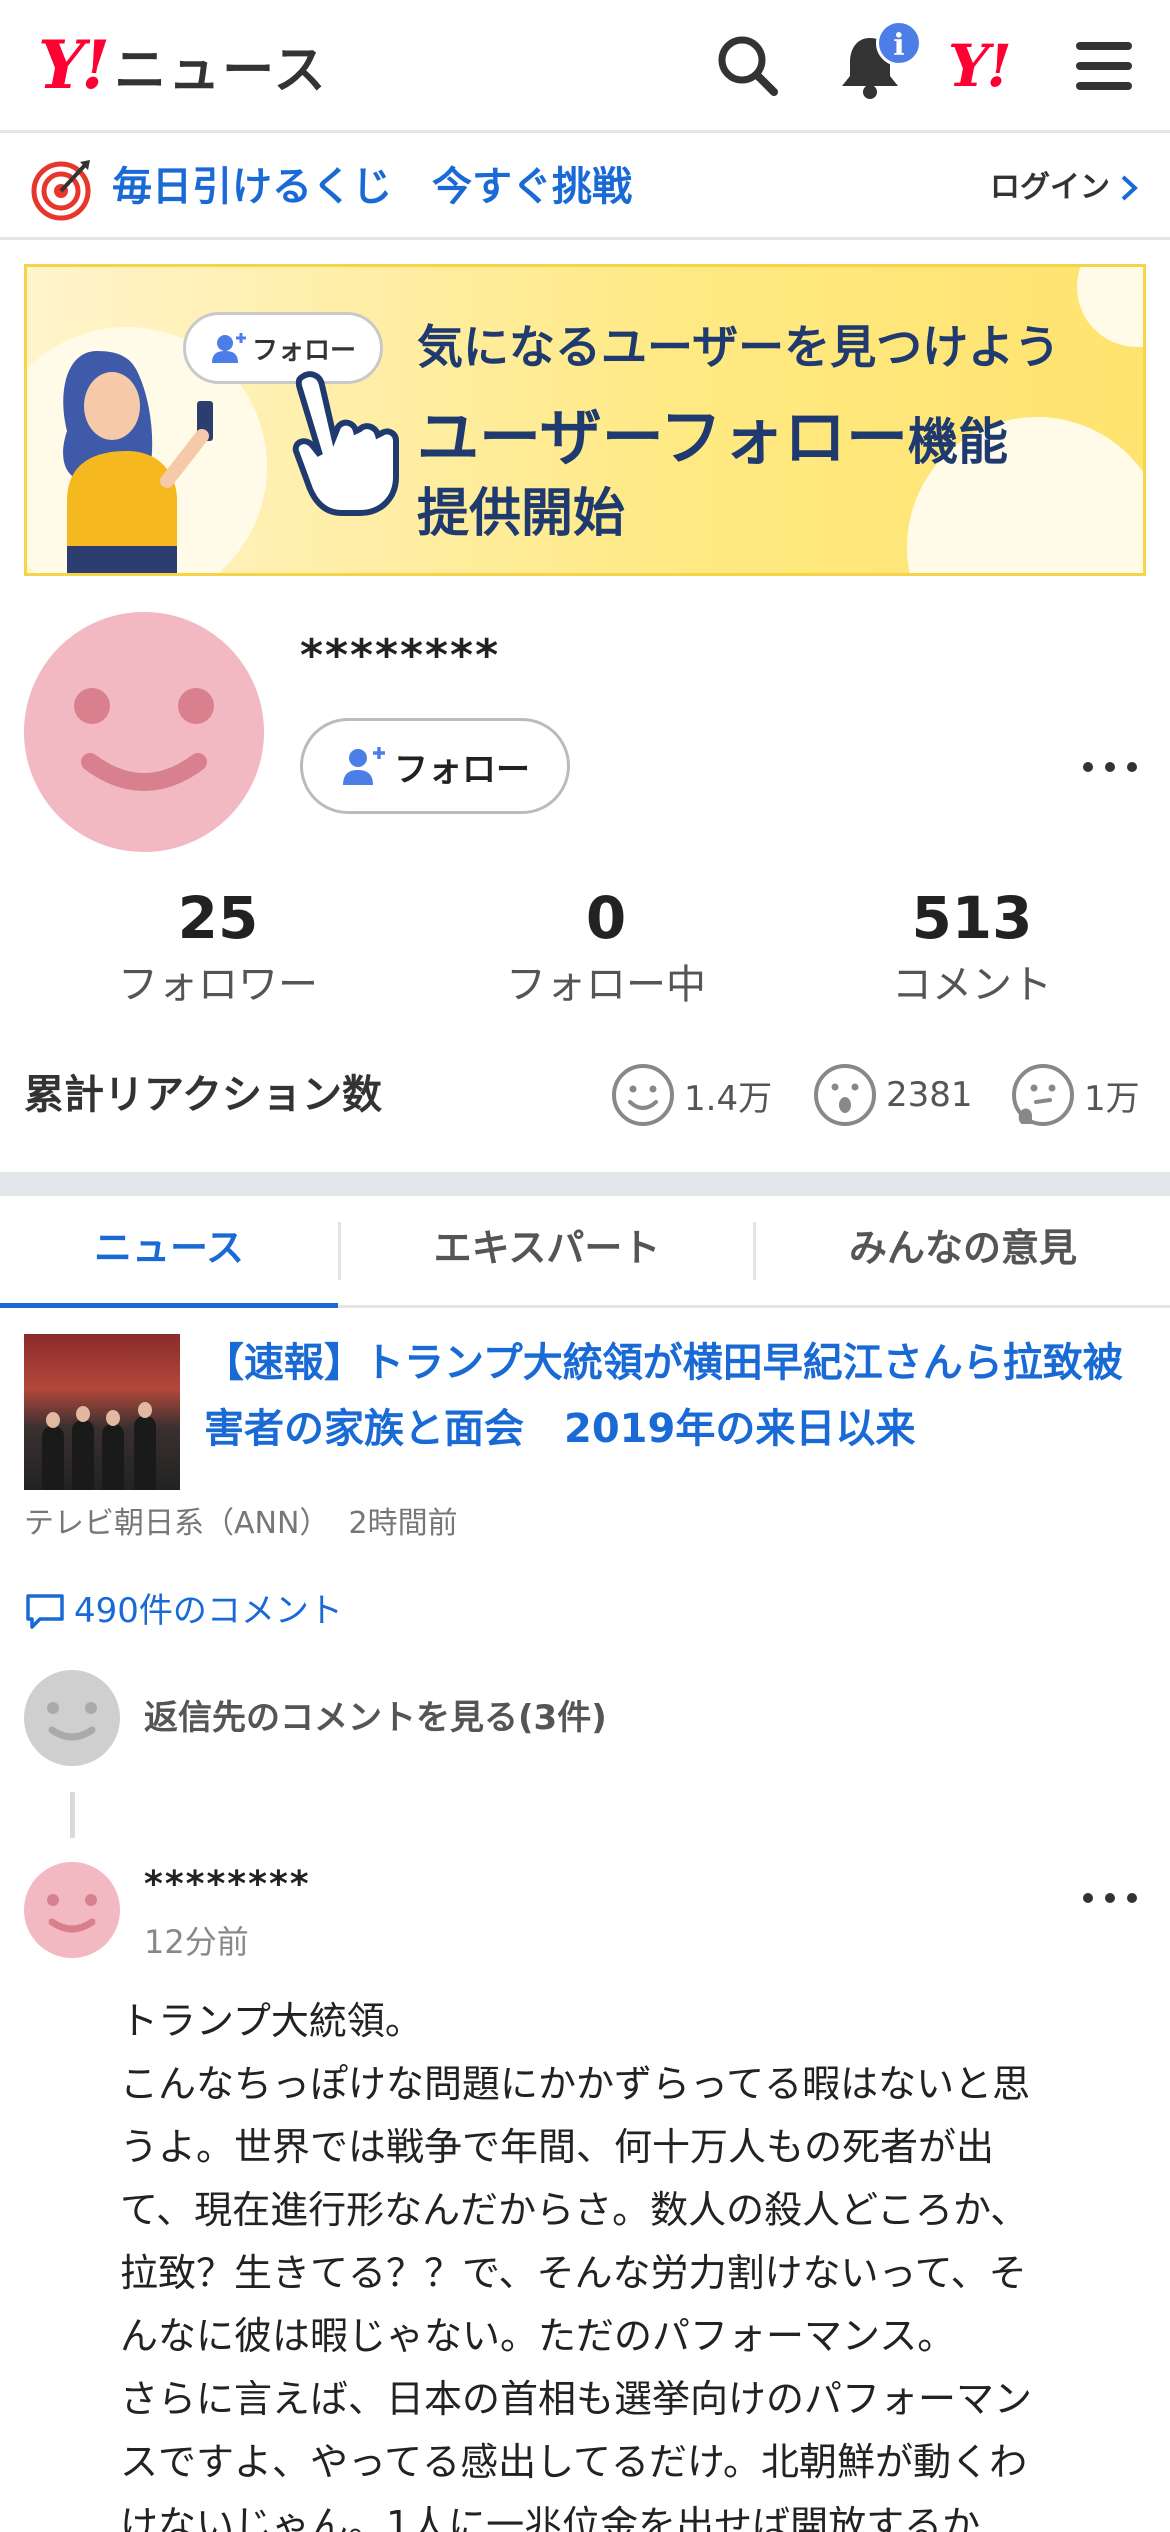  I want to click on pointing-hand-icon, so click(345, 443).